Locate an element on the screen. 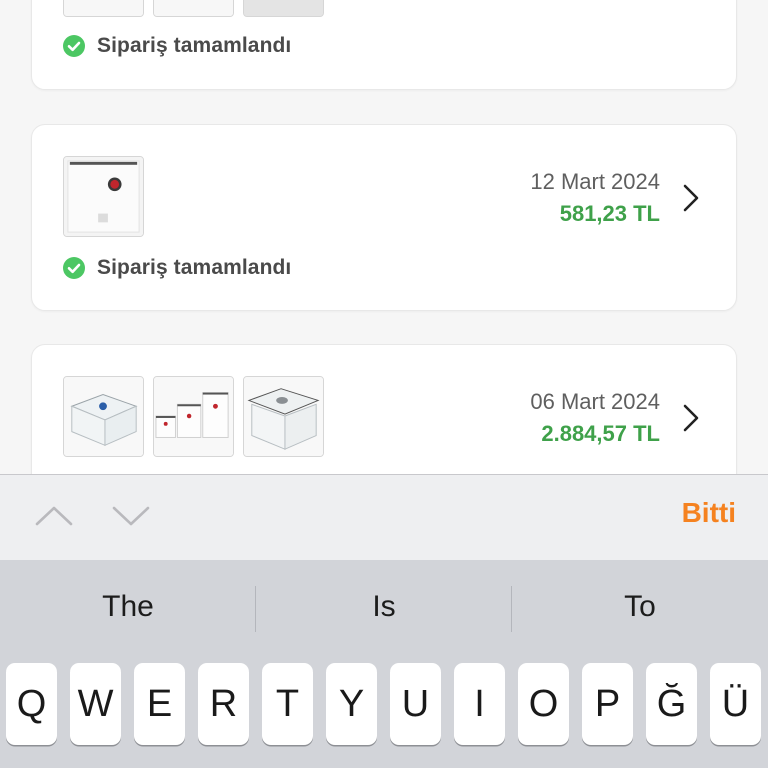  chevron-up-icon is located at coordinates (54, 516).